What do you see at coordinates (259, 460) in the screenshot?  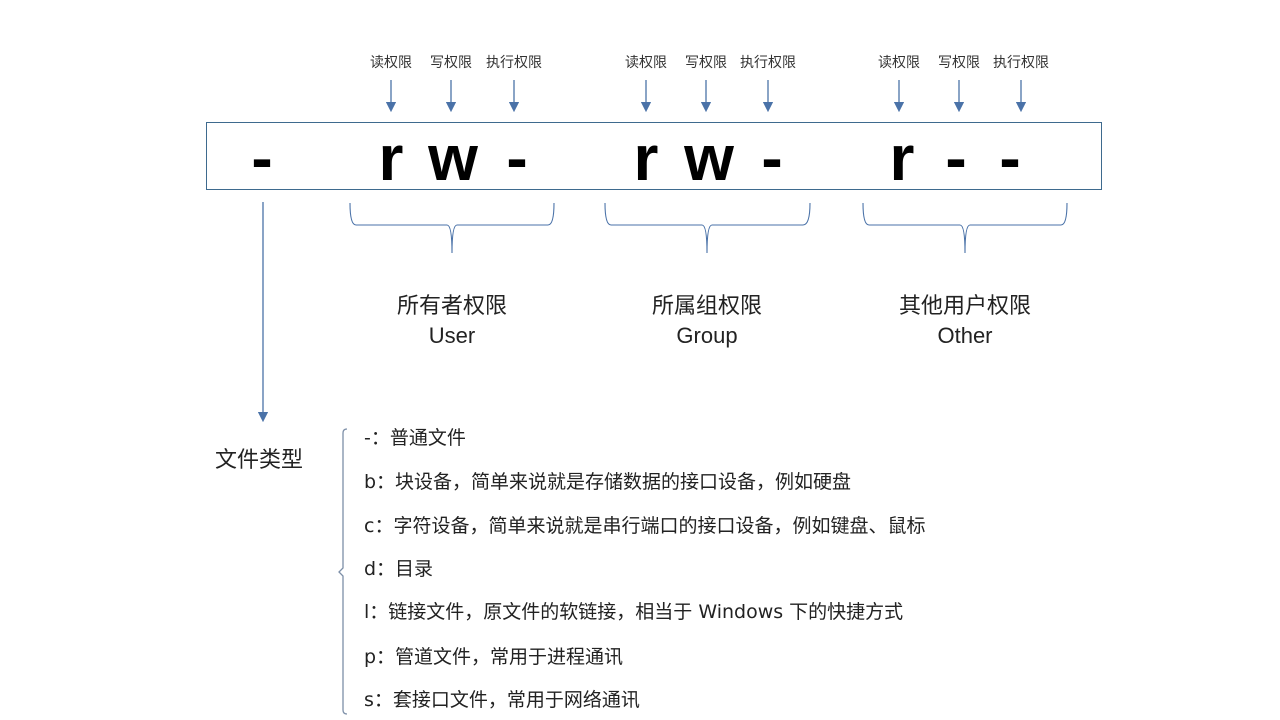 I see `file-type-label: 文件类型` at bounding box center [259, 460].